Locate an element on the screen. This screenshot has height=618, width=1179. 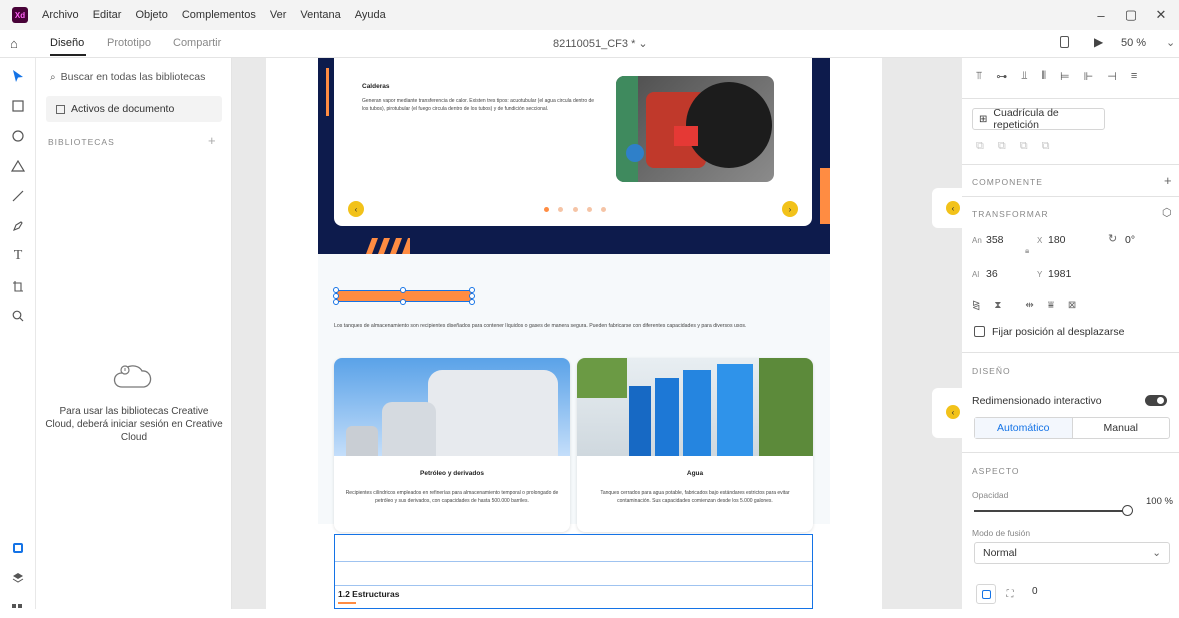
3d-transform-icon: ⬡ is located at coordinates (1167, 212).